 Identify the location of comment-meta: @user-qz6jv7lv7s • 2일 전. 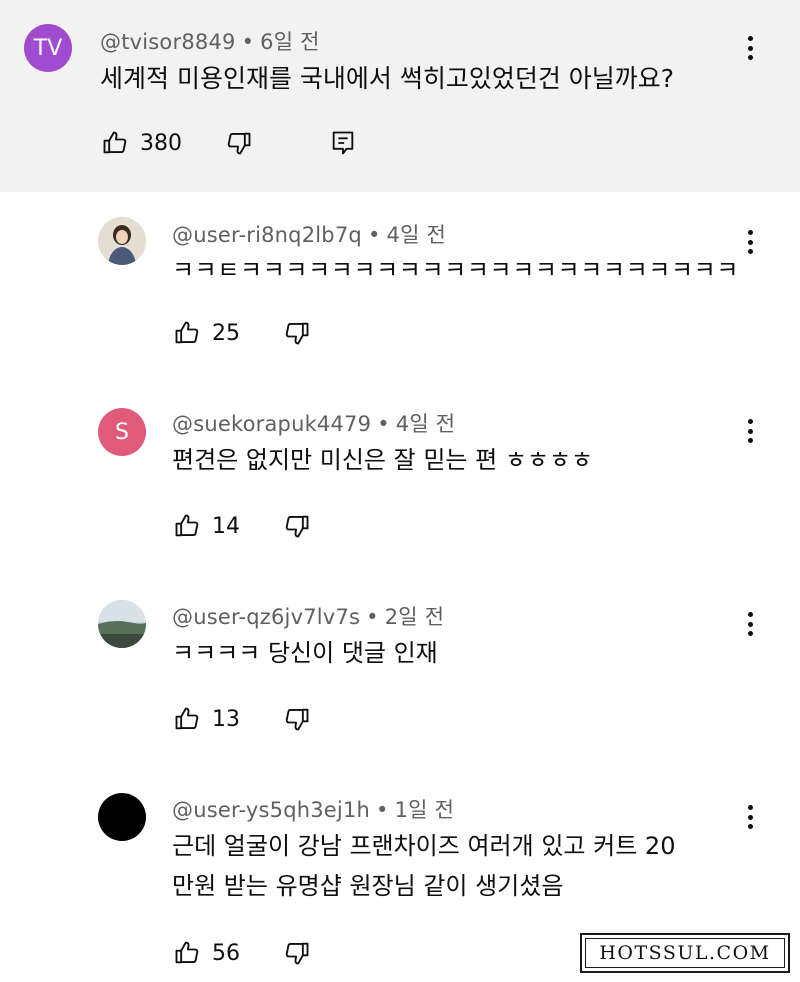
(308, 616).